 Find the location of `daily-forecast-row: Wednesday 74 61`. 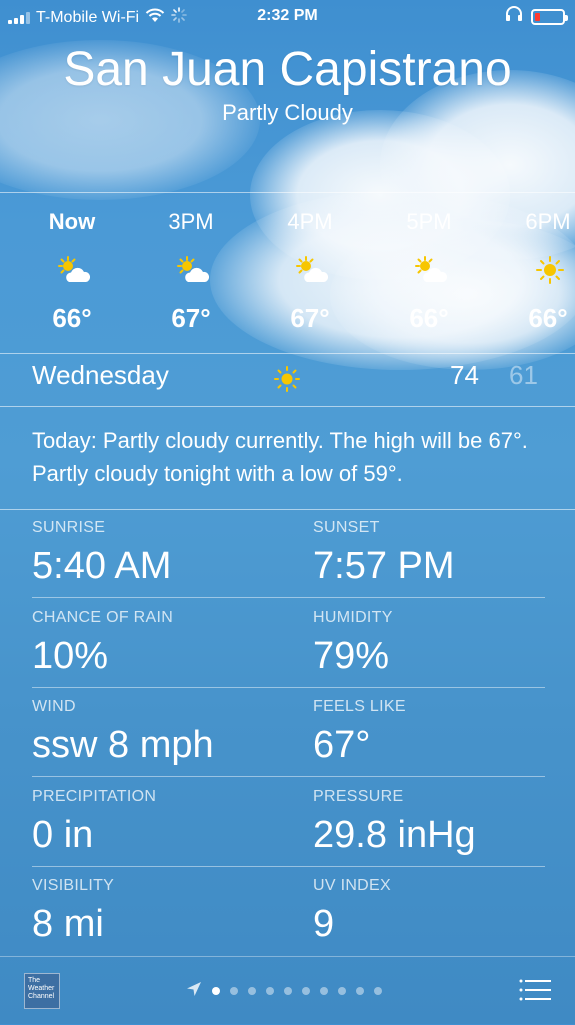

daily-forecast-row: Wednesday 74 61 is located at coordinates (287, 380).